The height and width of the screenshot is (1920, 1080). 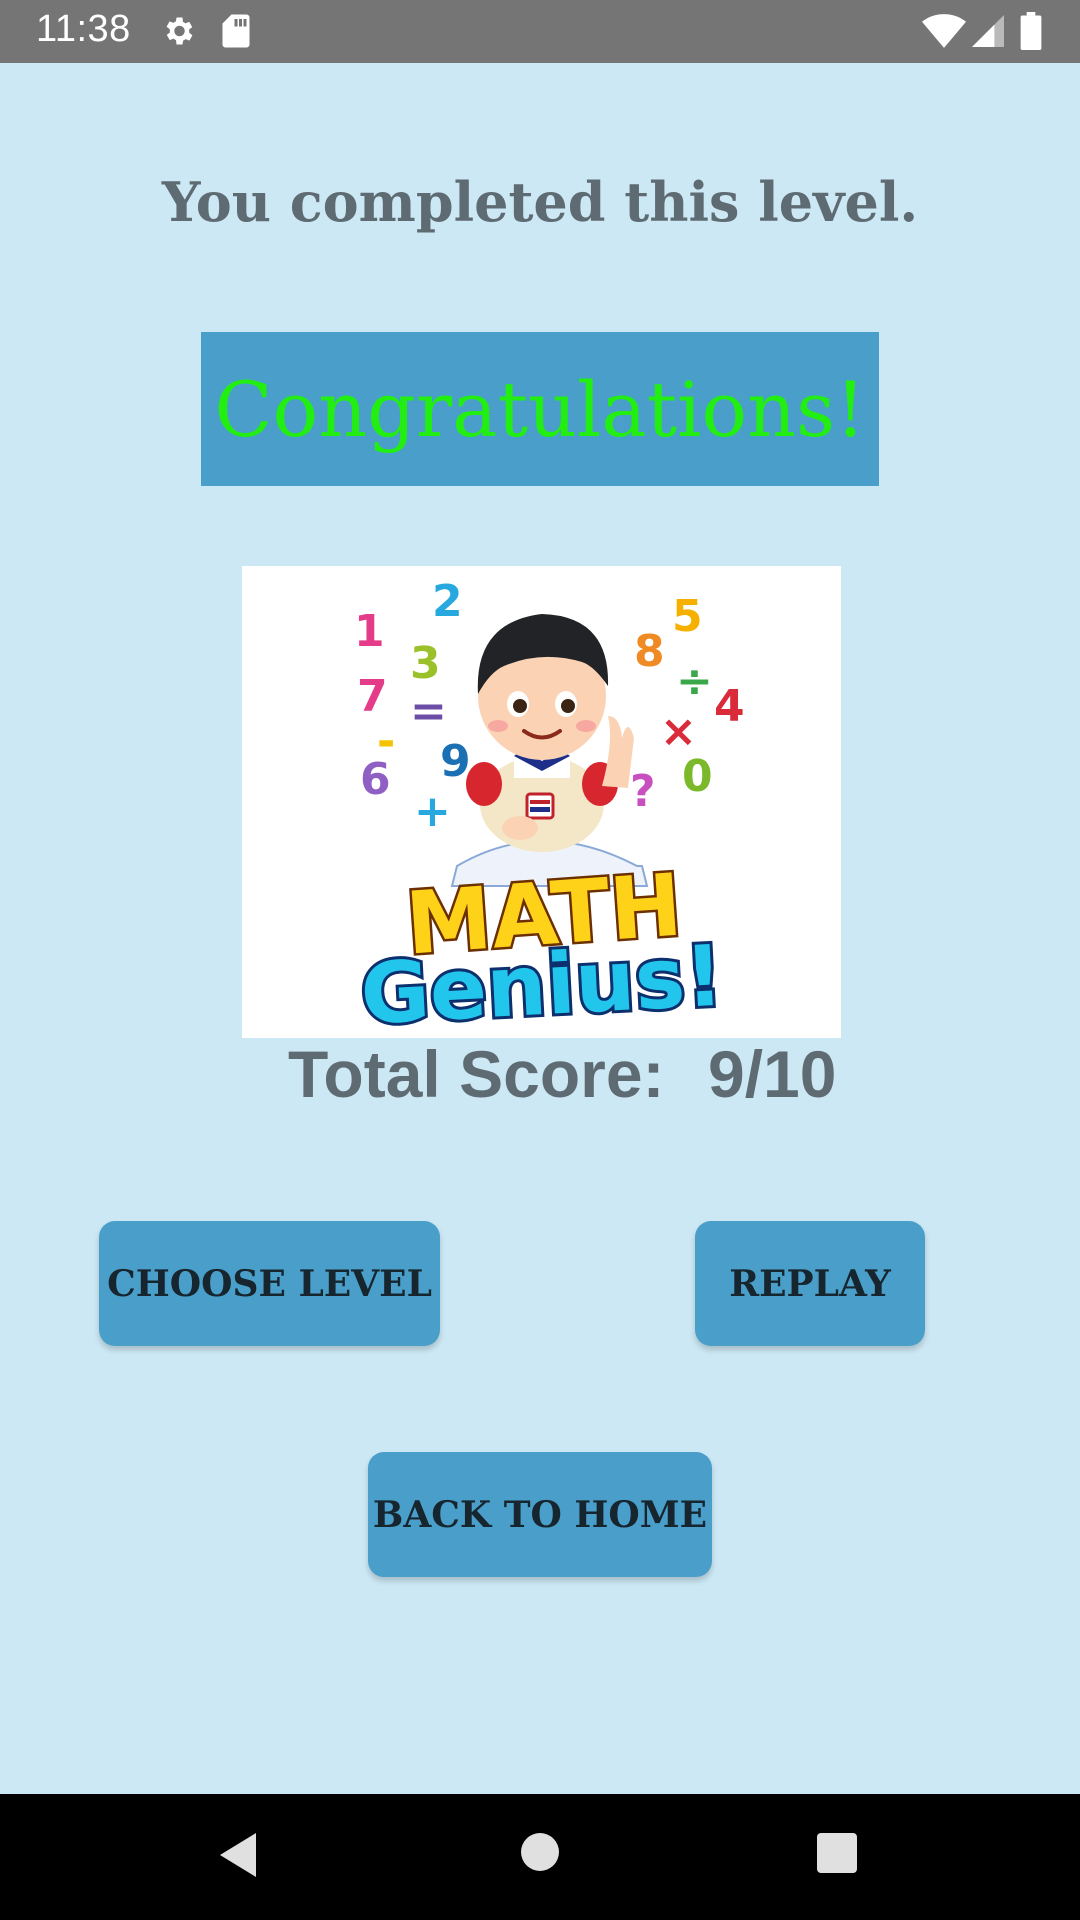 I want to click on navigation-bar, so click(x=540, y=1857).